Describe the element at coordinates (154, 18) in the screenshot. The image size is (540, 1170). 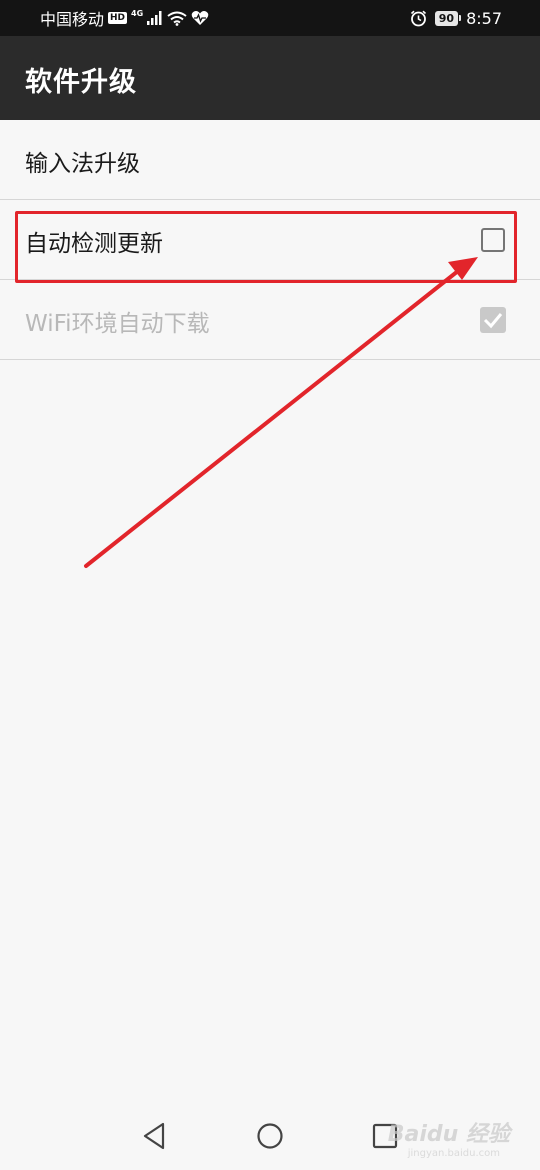
I see `signal-icon` at that location.